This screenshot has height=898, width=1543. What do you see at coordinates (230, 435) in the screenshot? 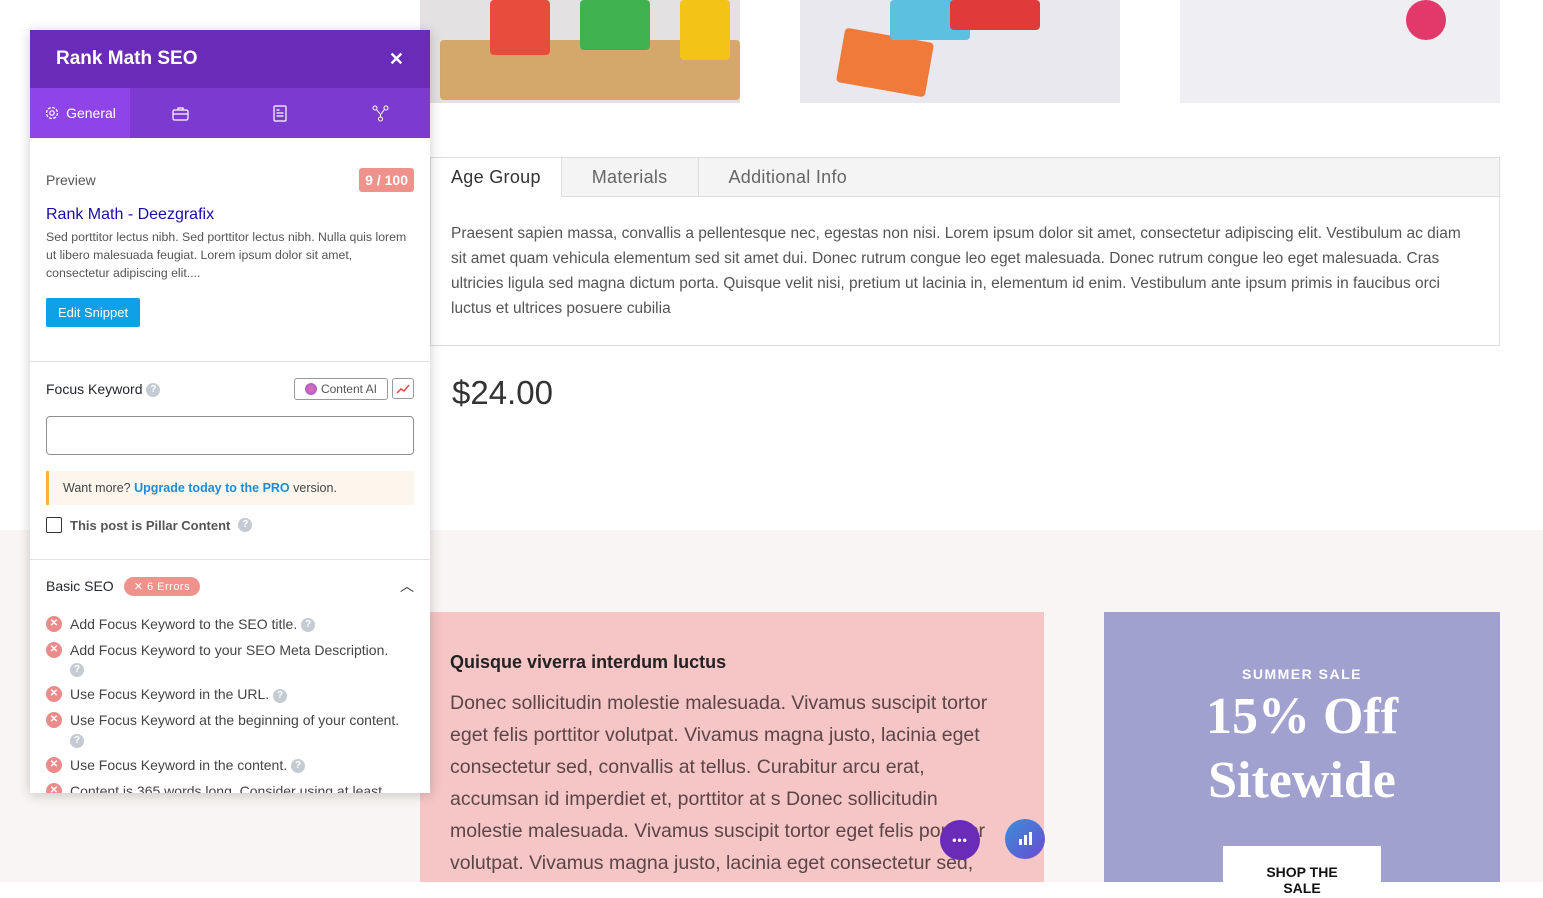
I see `focus-keyword-input` at bounding box center [230, 435].